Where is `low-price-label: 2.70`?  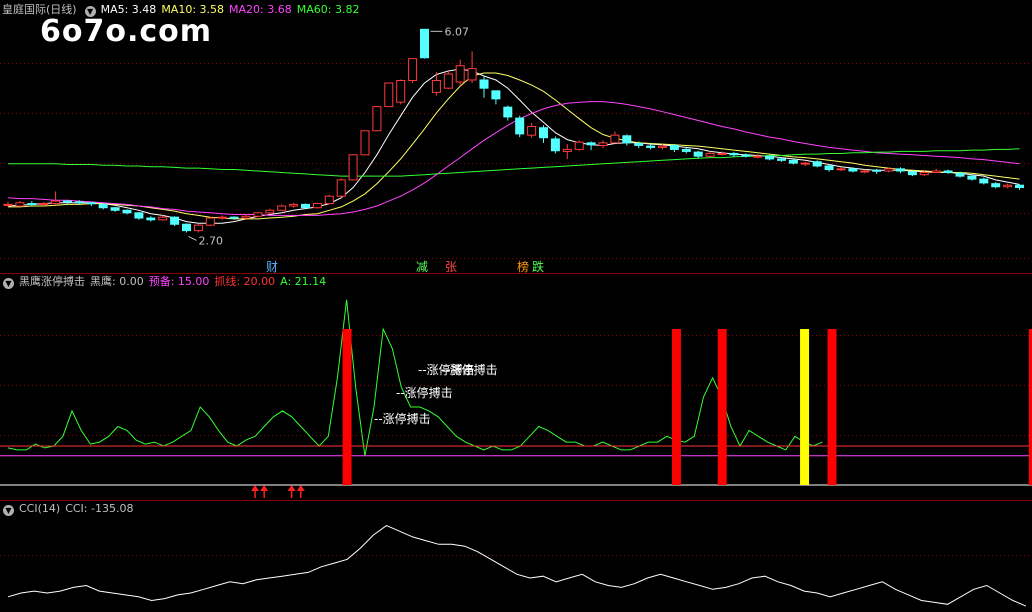
low-price-label: 2.70 is located at coordinates (211, 240).